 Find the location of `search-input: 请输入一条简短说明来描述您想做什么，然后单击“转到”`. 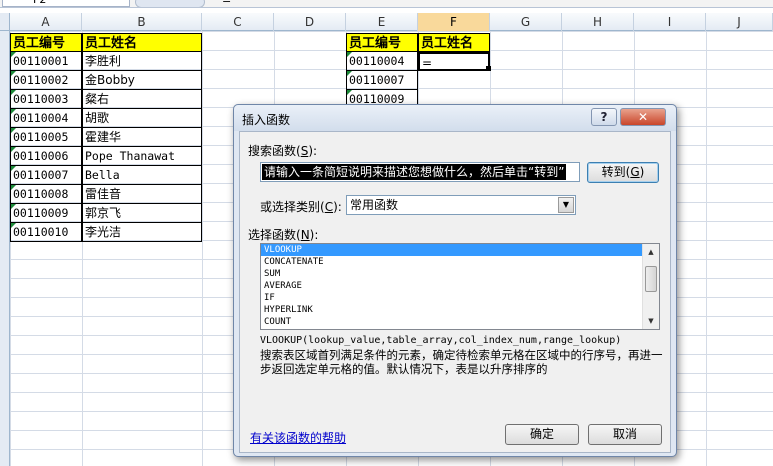

search-input: 请输入一条简短说明来描述您想做什么，然后单击“转到” is located at coordinates (420, 172).